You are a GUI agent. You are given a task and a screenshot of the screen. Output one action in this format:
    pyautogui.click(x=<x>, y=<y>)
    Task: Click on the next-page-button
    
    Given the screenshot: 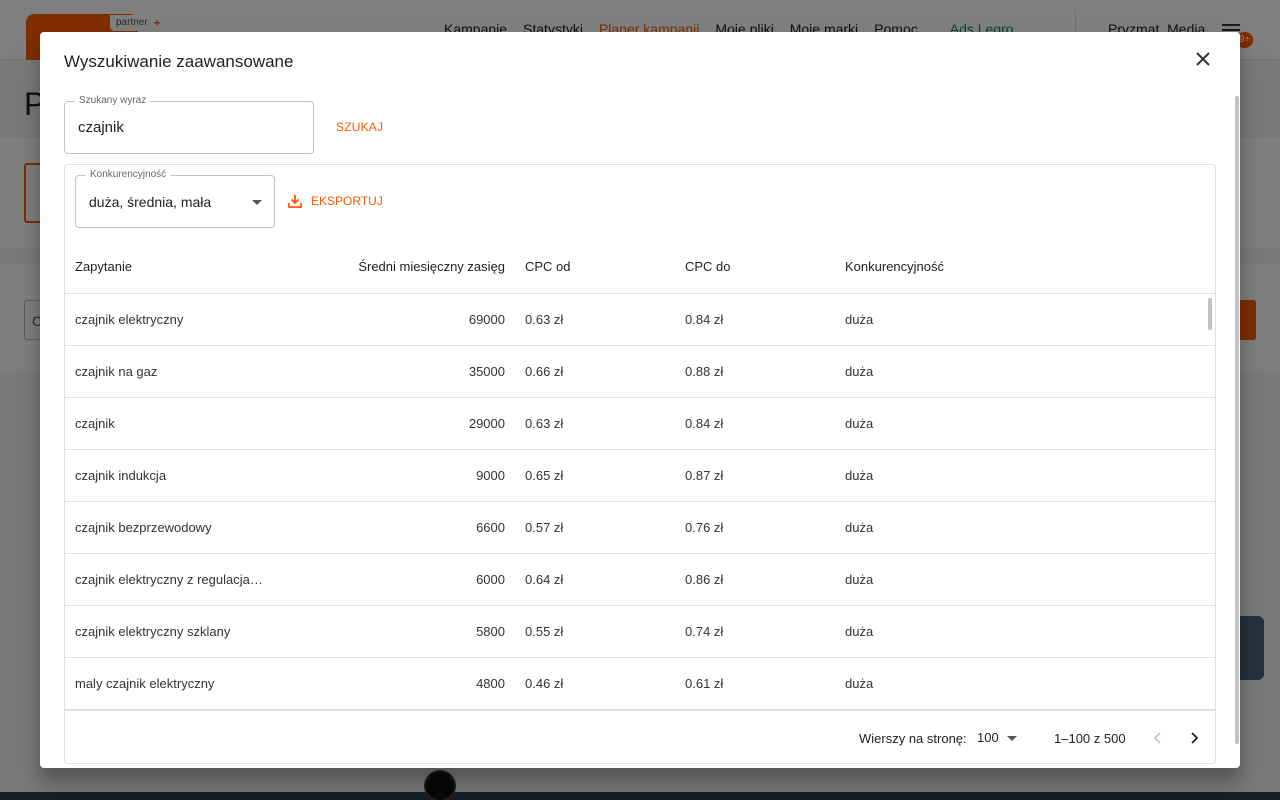 What is the action you would take?
    pyautogui.click(x=1194, y=738)
    